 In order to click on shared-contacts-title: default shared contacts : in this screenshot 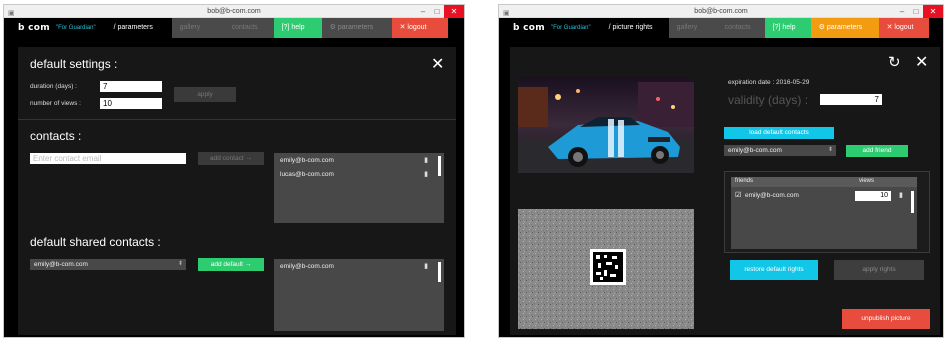, I will do `click(95, 242)`.